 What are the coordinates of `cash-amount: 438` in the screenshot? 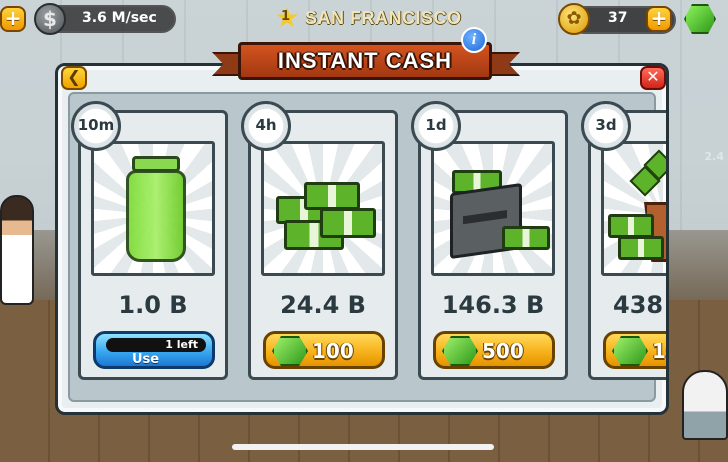 It's located at (638, 305).